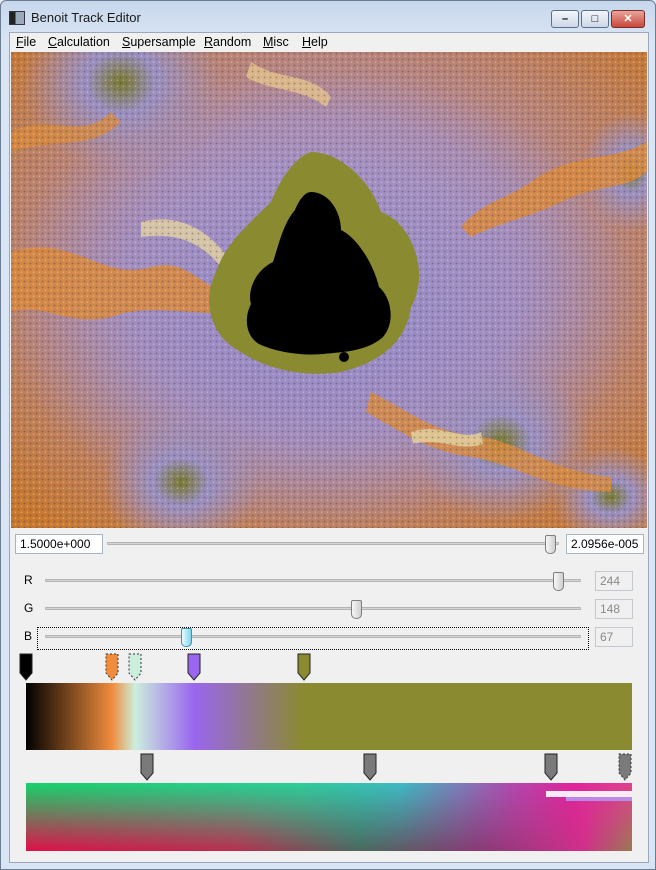 The width and height of the screenshot is (656, 870). I want to click on blue-value-field: 67, so click(614, 637).